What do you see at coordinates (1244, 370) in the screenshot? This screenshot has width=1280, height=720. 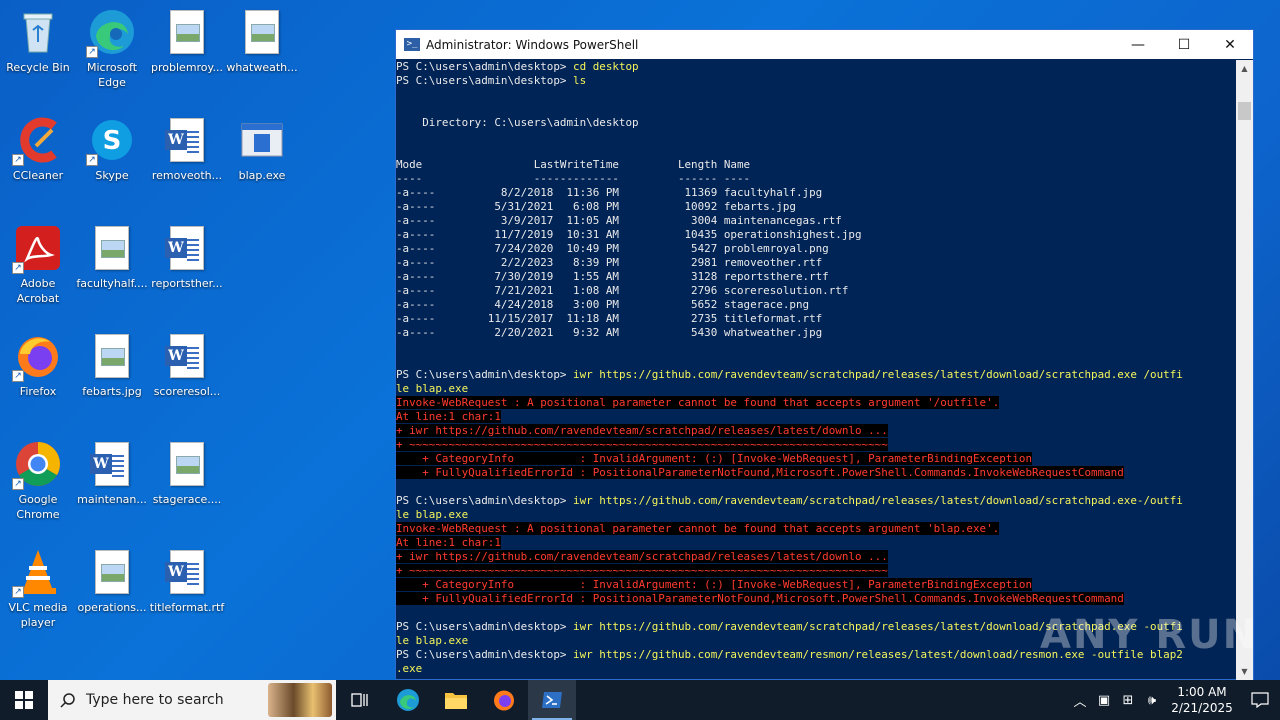 I see `vertical-scrollbar: ▲ ▼` at bounding box center [1244, 370].